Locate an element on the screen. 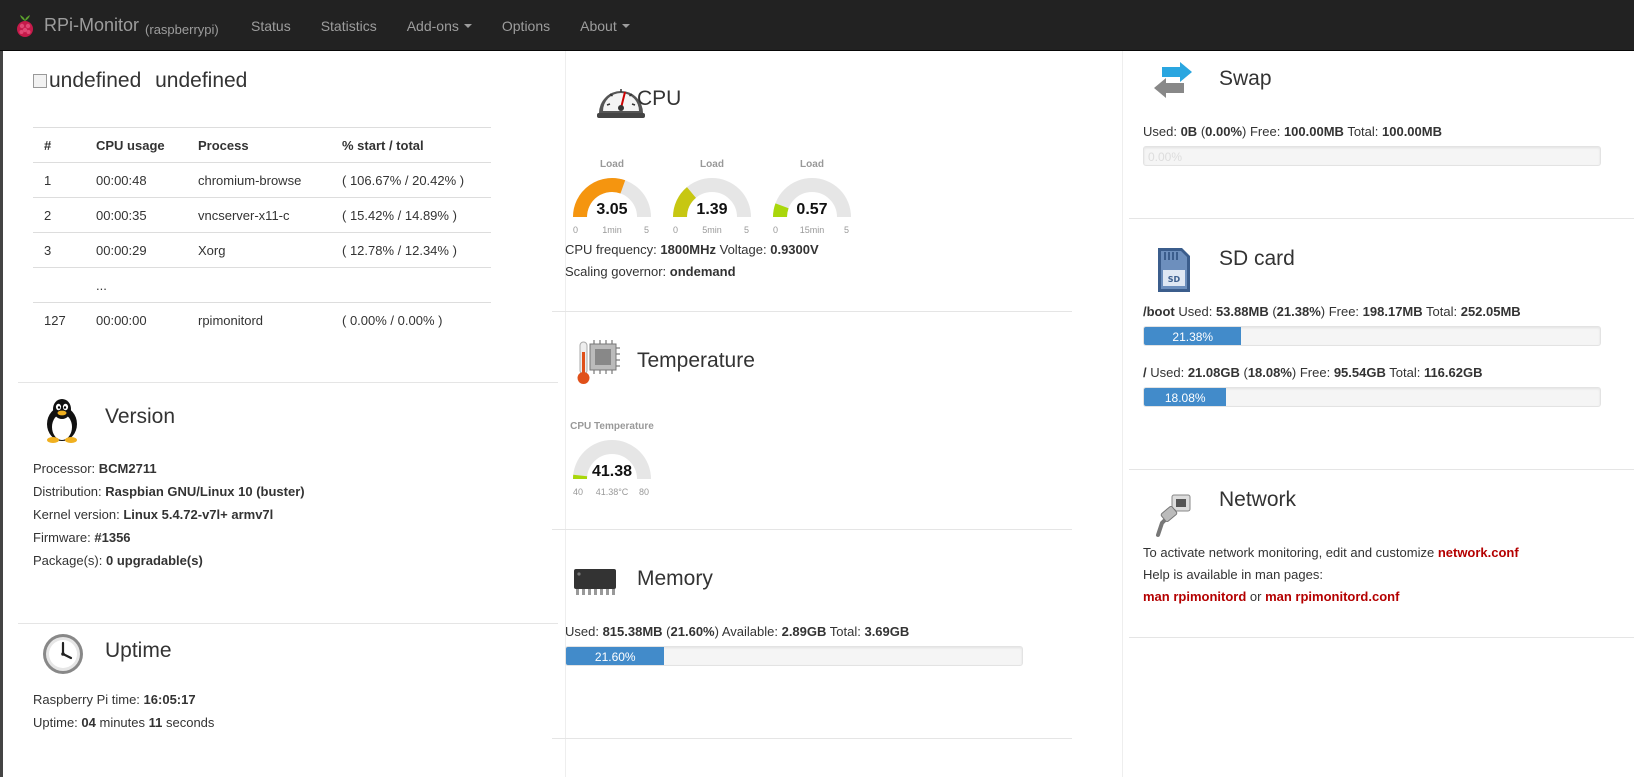  label: Firmware: is located at coordinates (64, 537).